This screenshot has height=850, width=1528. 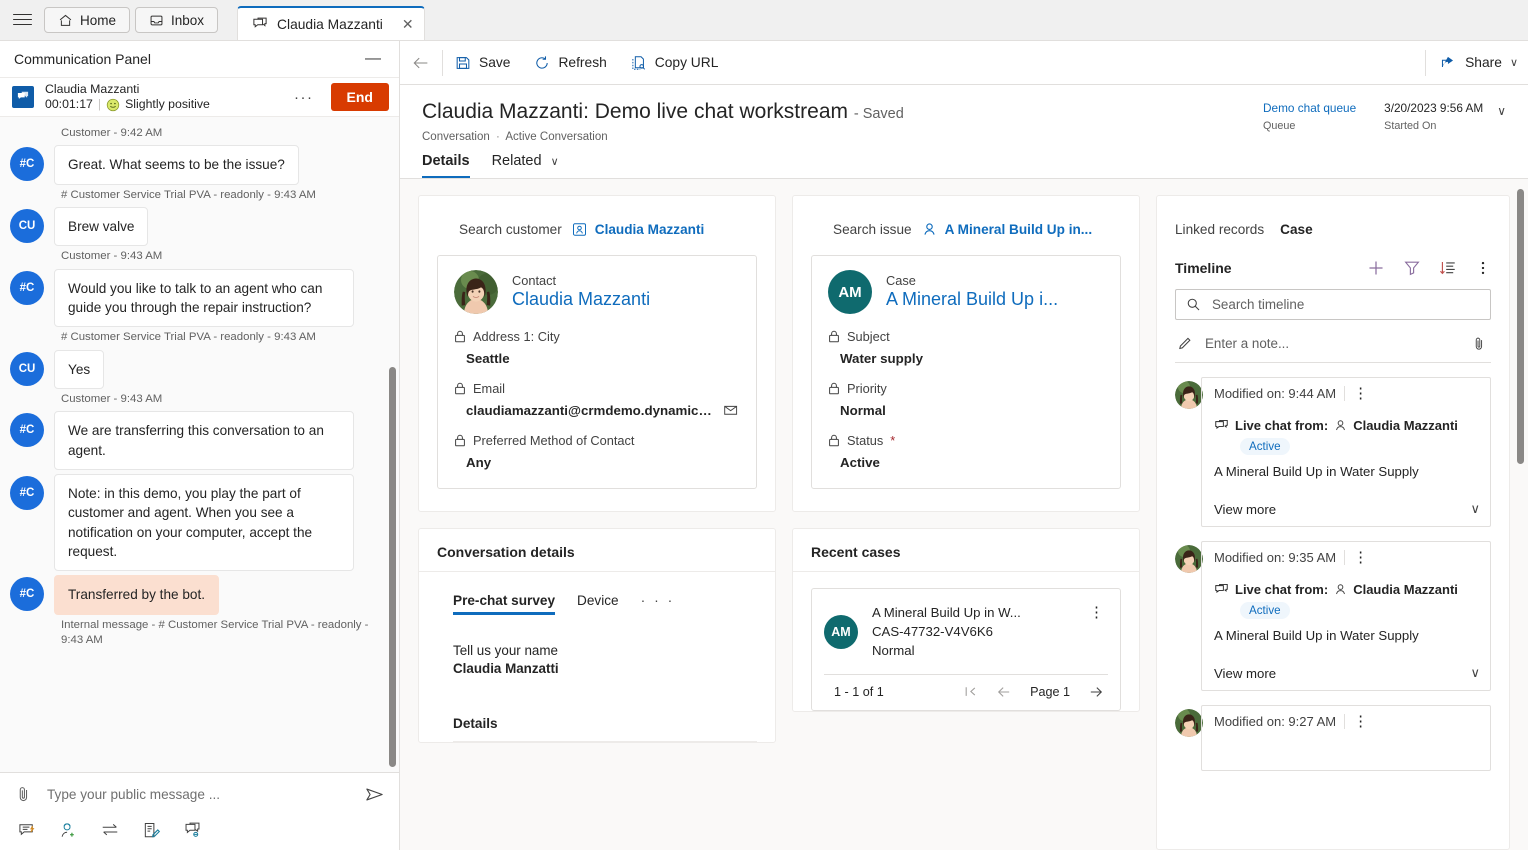 What do you see at coordinates (192, 830) in the screenshot?
I see `linked-conversation-icon` at bounding box center [192, 830].